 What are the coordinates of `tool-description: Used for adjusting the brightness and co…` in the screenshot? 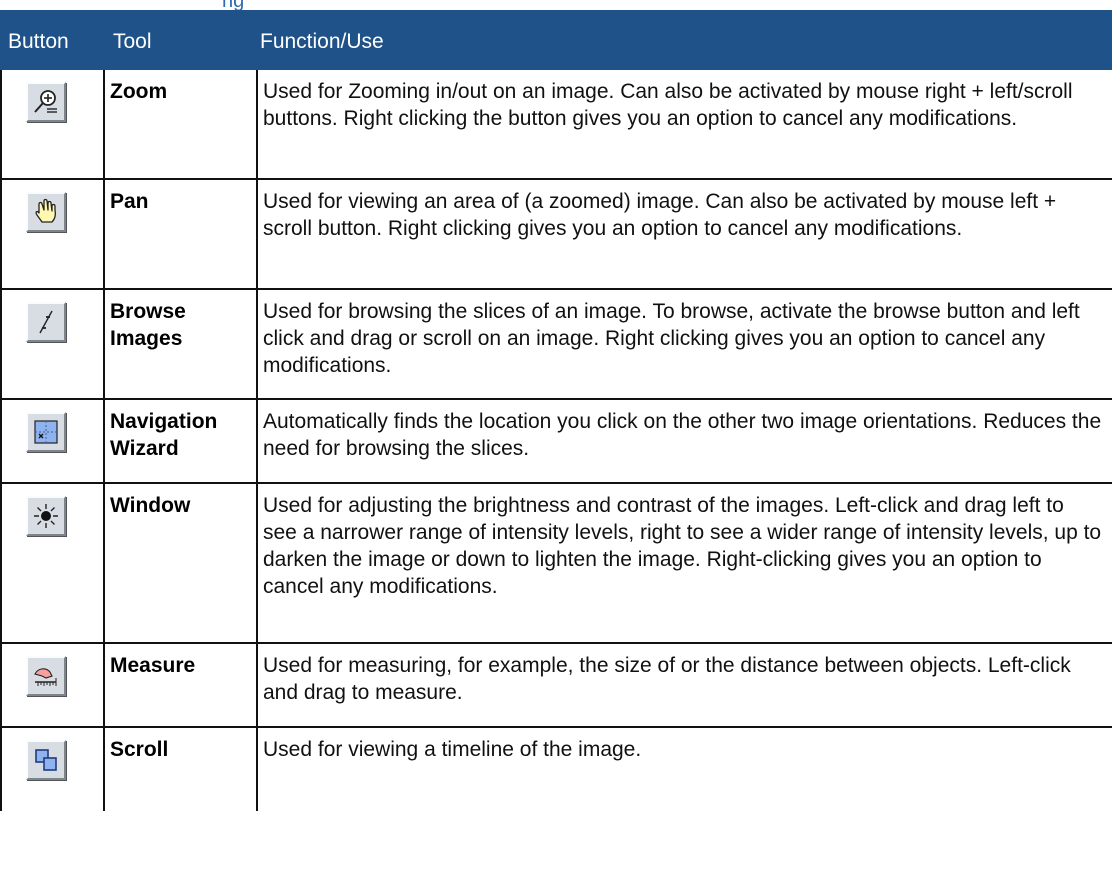 It's located at (682, 546).